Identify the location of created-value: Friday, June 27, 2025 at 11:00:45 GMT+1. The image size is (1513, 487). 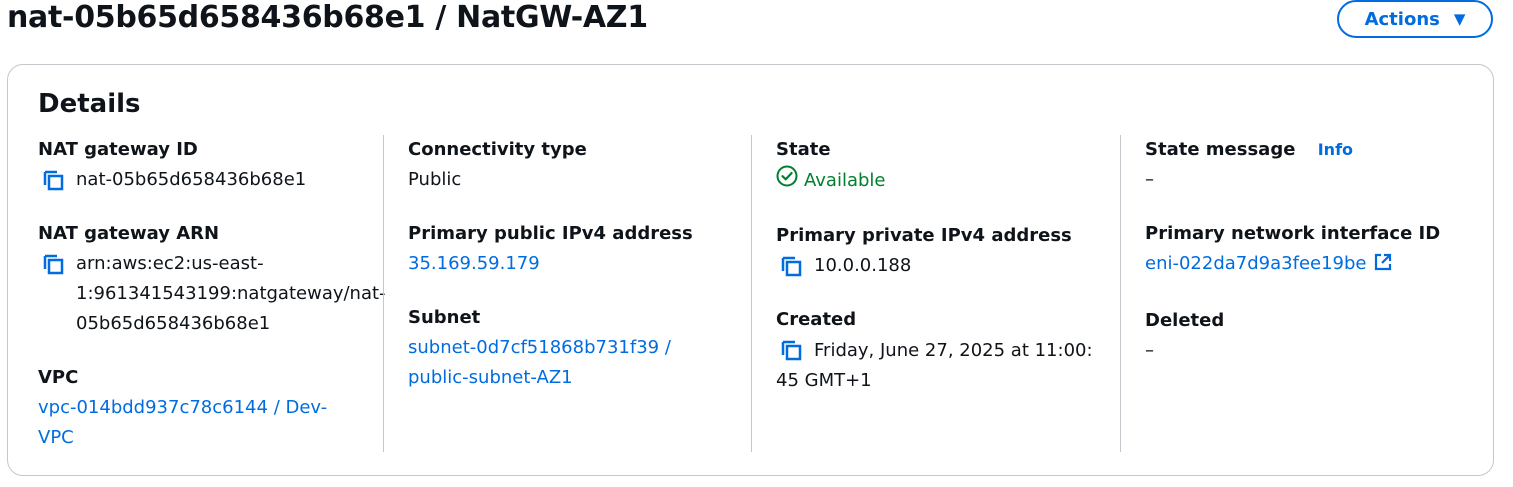
(934, 365).